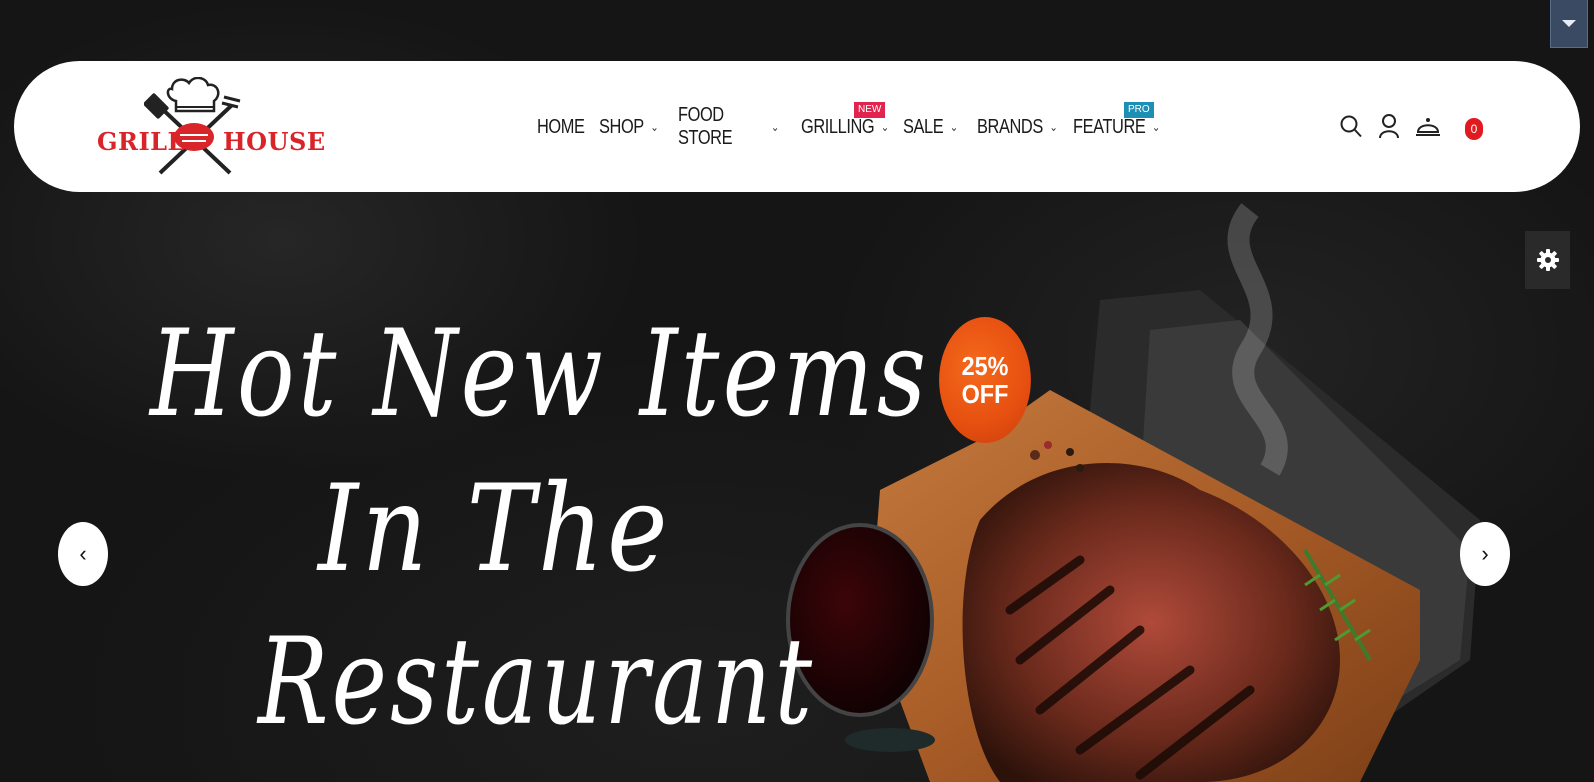 This screenshot has height=782, width=1594. I want to click on nav-item-brands: BRANDS ⌄, so click(1025, 127).